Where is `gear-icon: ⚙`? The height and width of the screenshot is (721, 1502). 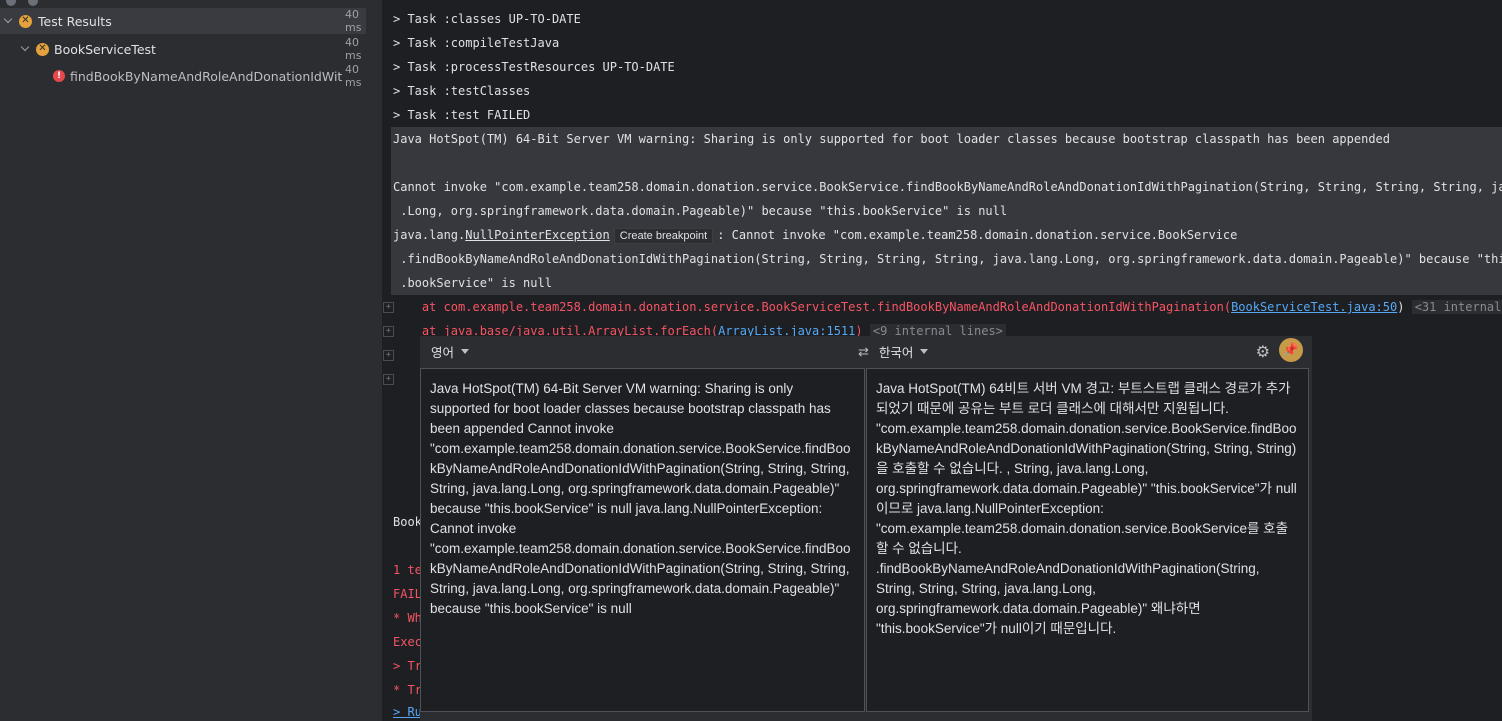
gear-icon: ⚙ is located at coordinates (1263, 352).